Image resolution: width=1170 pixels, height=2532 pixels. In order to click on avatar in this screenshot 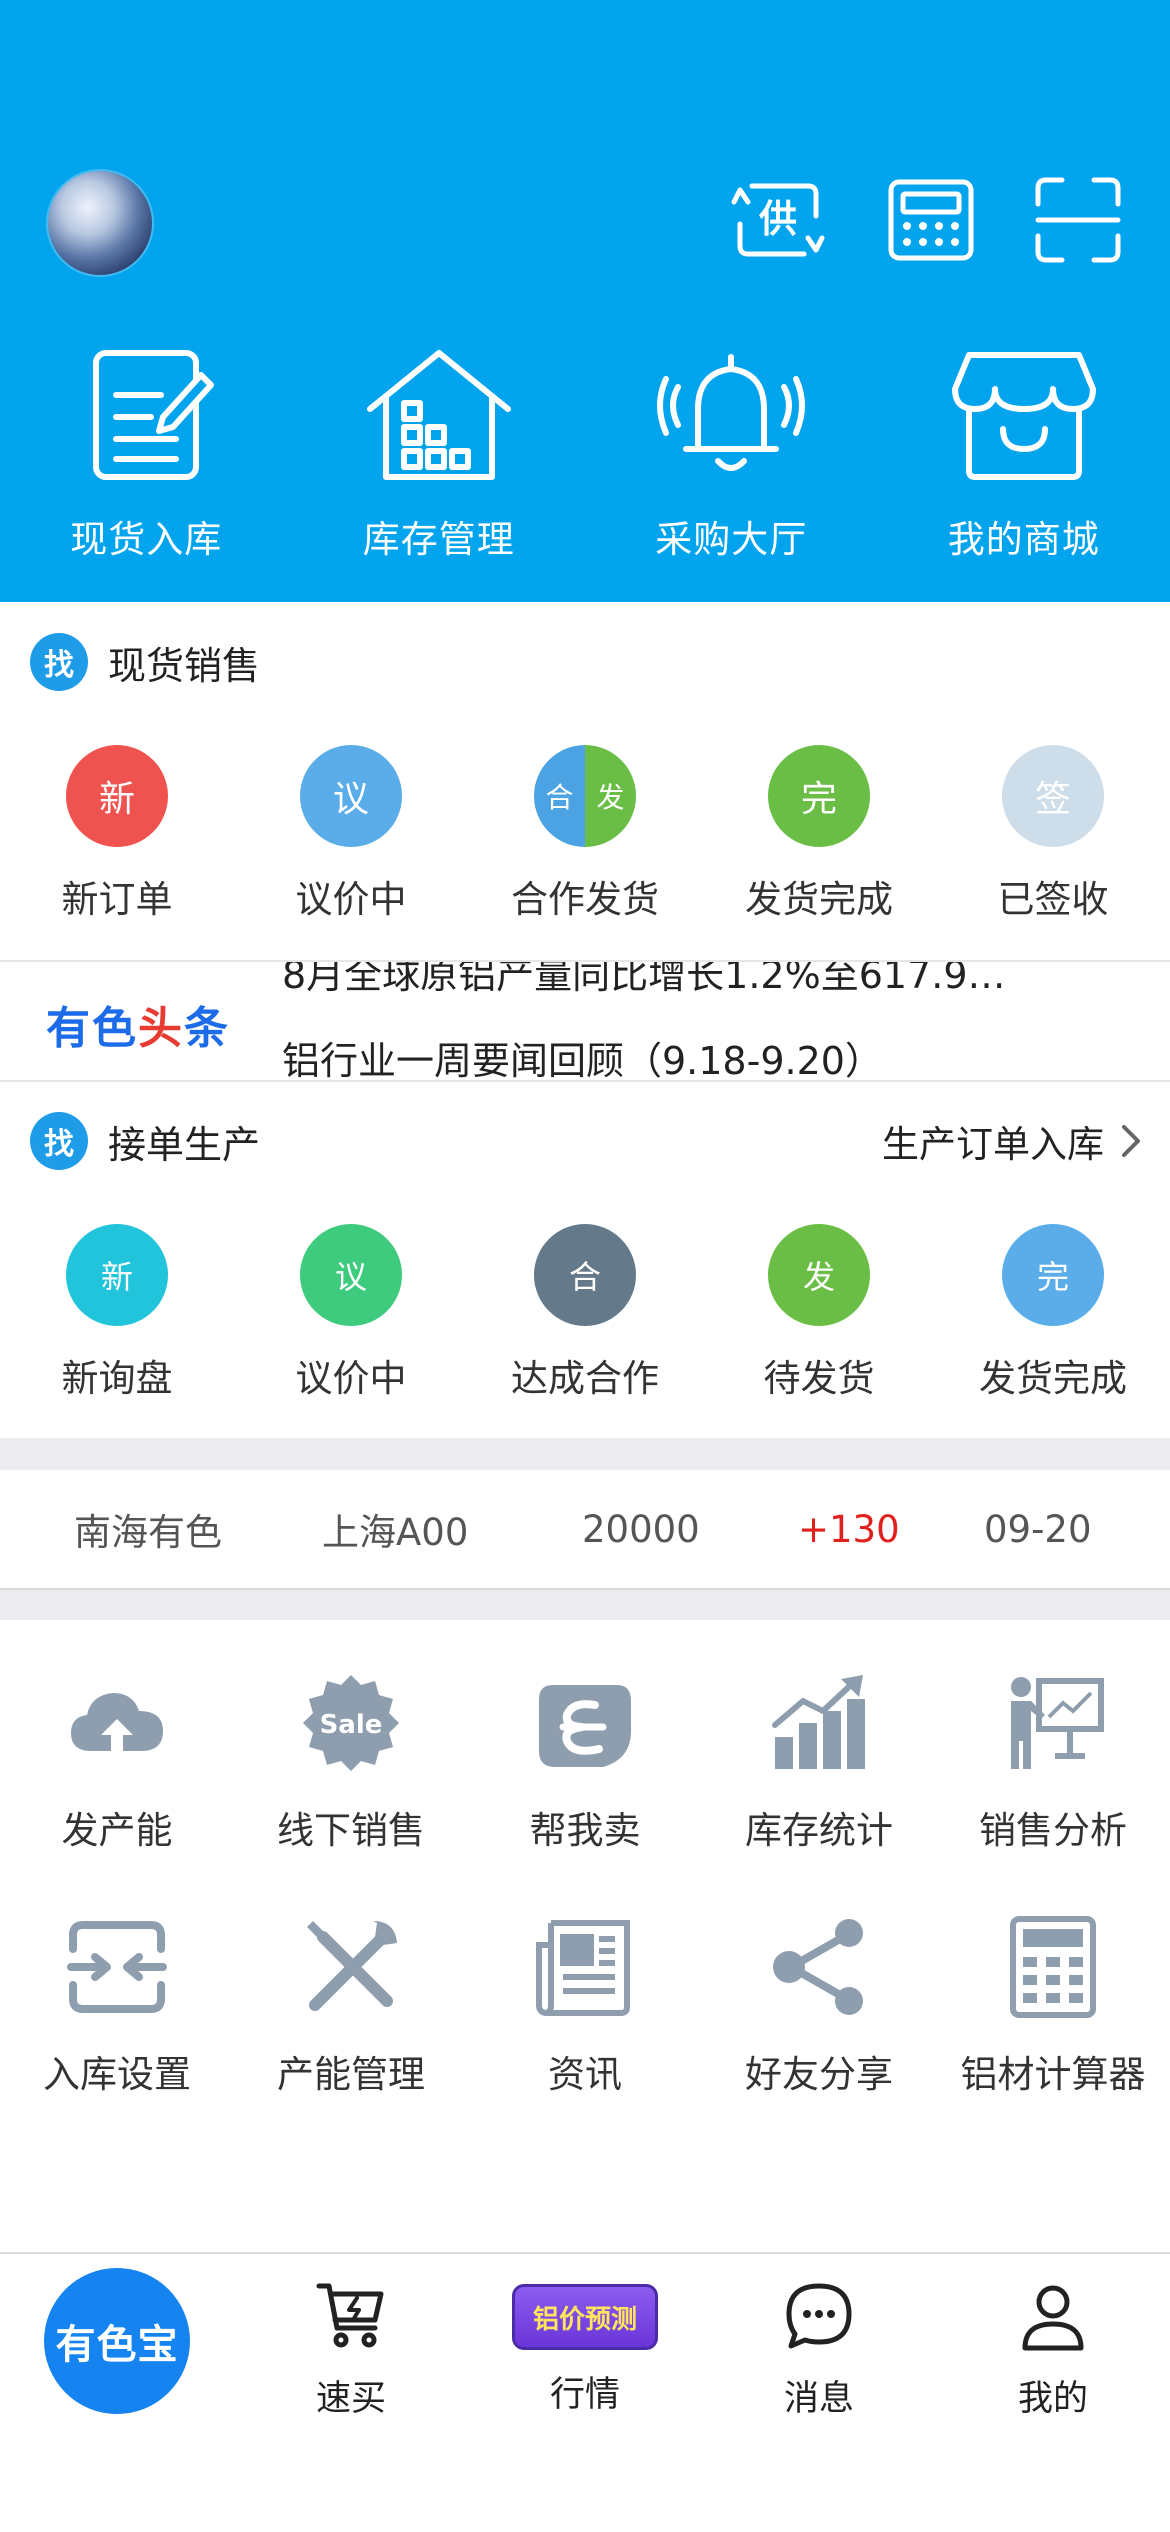, I will do `click(100, 223)`.